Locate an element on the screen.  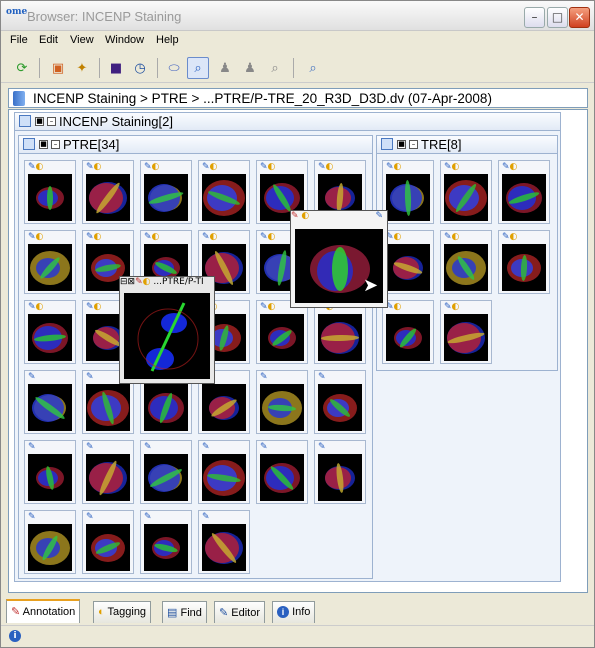
toolbar-separator is located at coordinates (293, 68).